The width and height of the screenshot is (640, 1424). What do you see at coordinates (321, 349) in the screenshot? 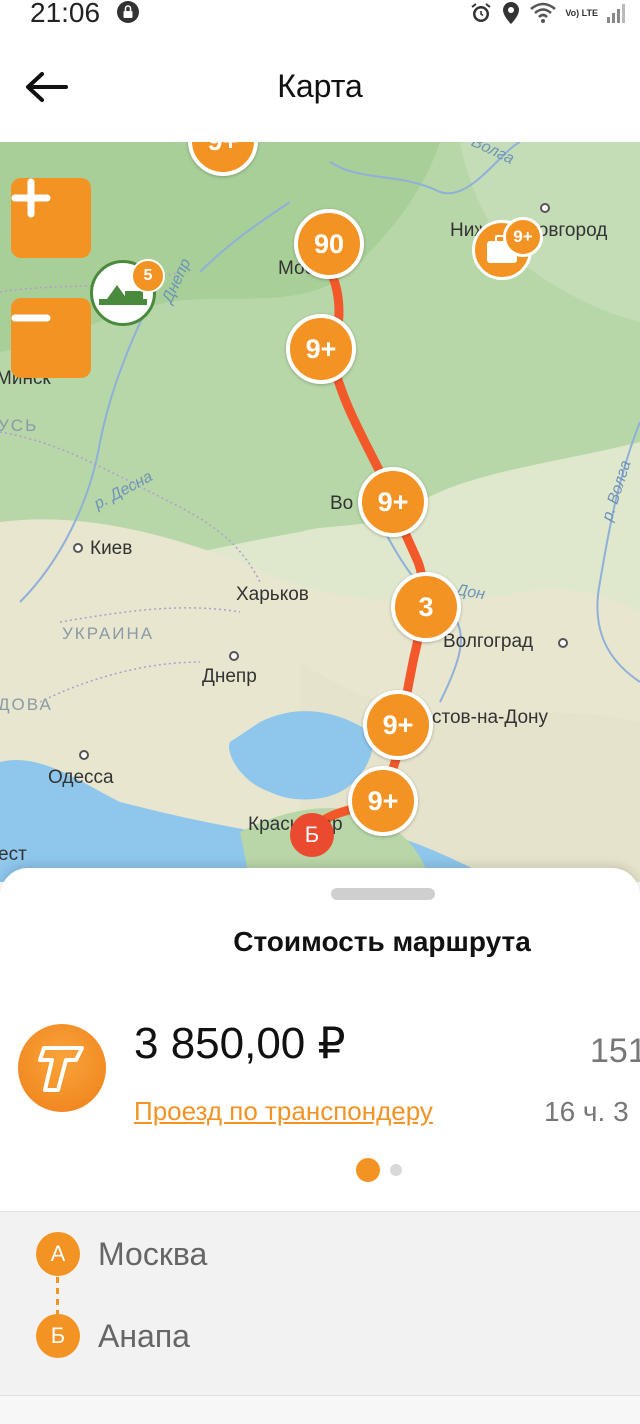
I see `map-cluster-1: 9+` at bounding box center [321, 349].